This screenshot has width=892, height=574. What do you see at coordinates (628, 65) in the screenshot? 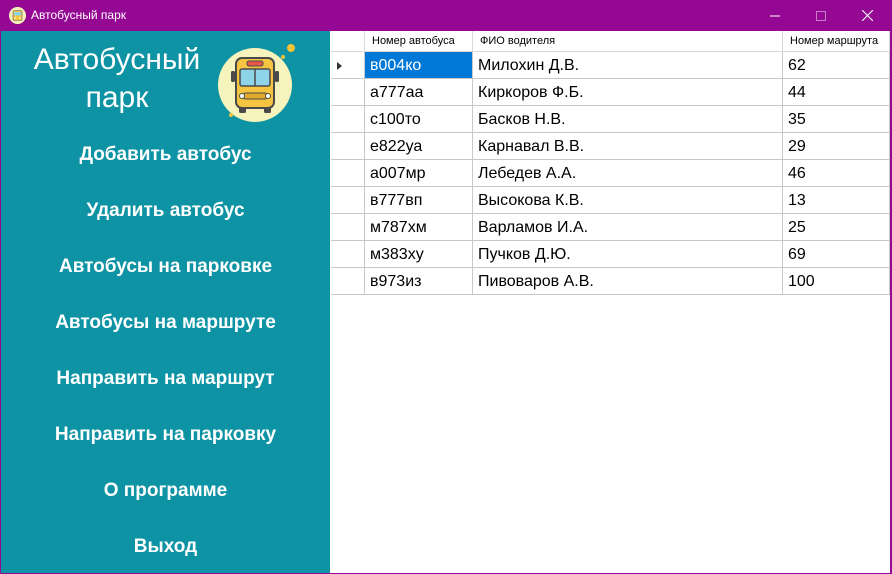
I see `driver-name-cell: Милохин Д.В.` at bounding box center [628, 65].